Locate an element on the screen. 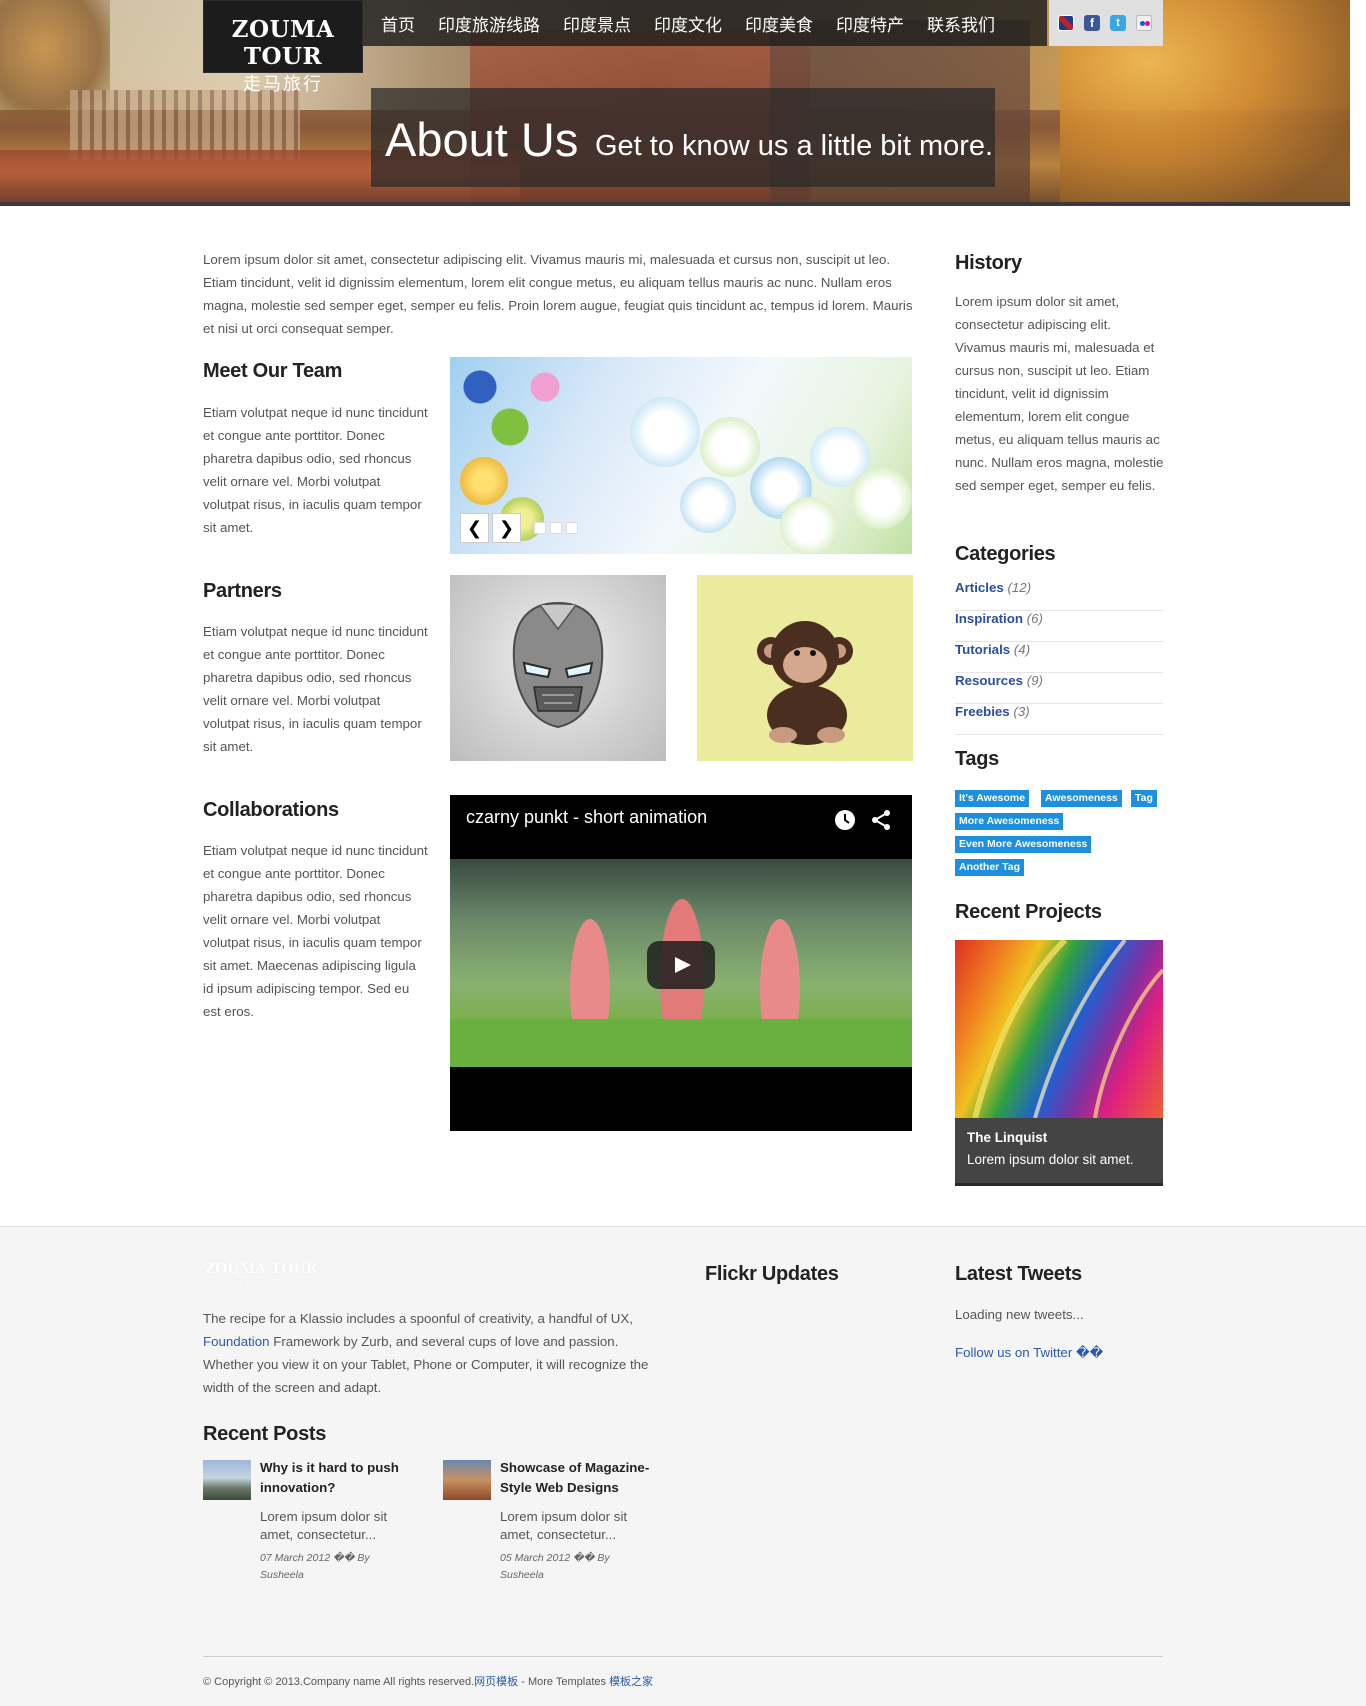 This screenshot has height=1706, width=1366. team-heading: Meet Our Team is located at coordinates (273, 371).